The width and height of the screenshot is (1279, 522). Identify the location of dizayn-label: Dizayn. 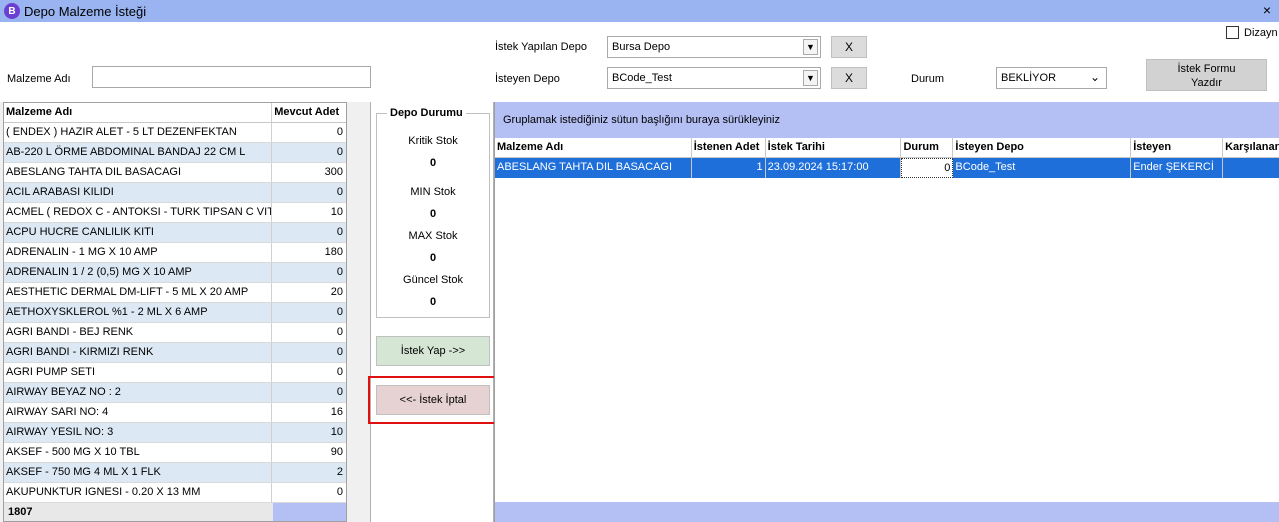
(1261, 33).